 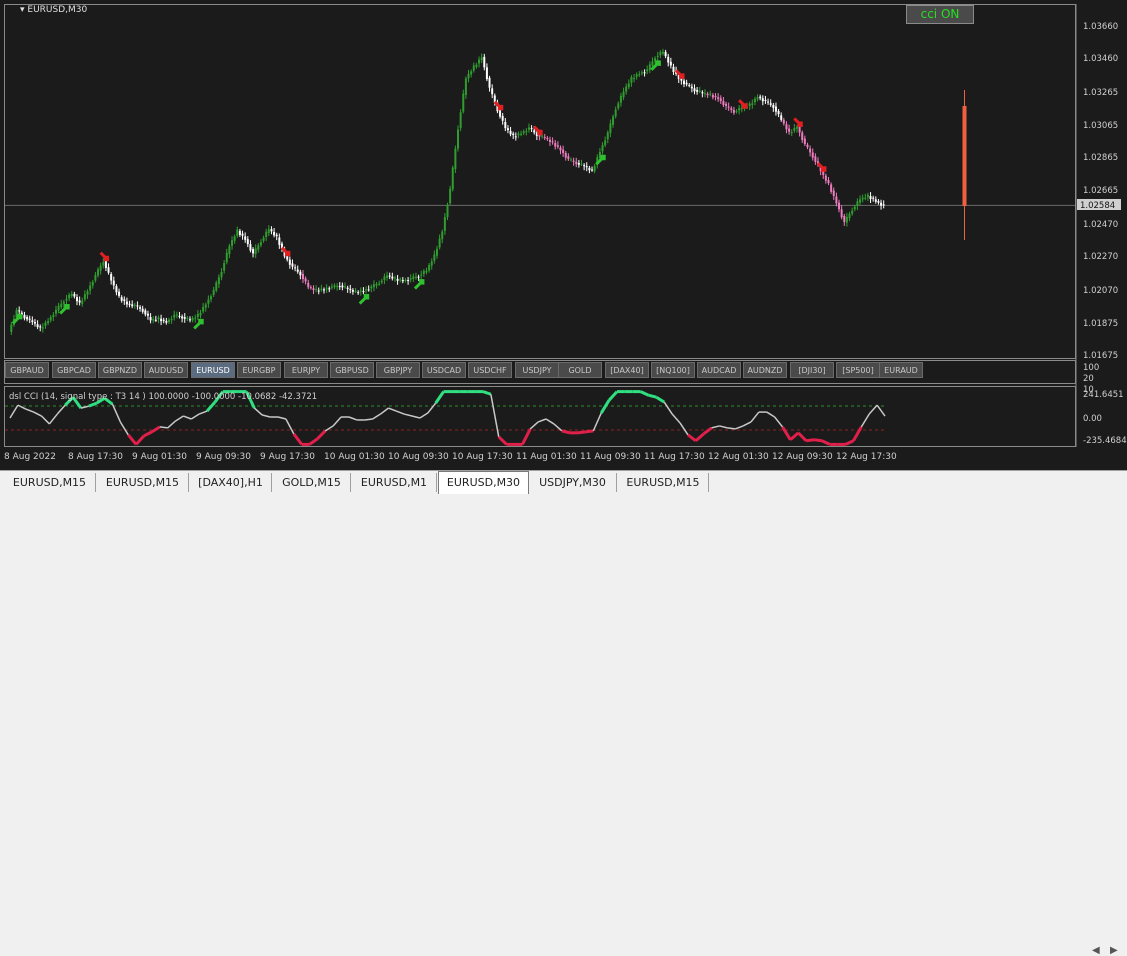 I want to click on symbol-button-dax40: [DAX40], so click(x=627, y=370).